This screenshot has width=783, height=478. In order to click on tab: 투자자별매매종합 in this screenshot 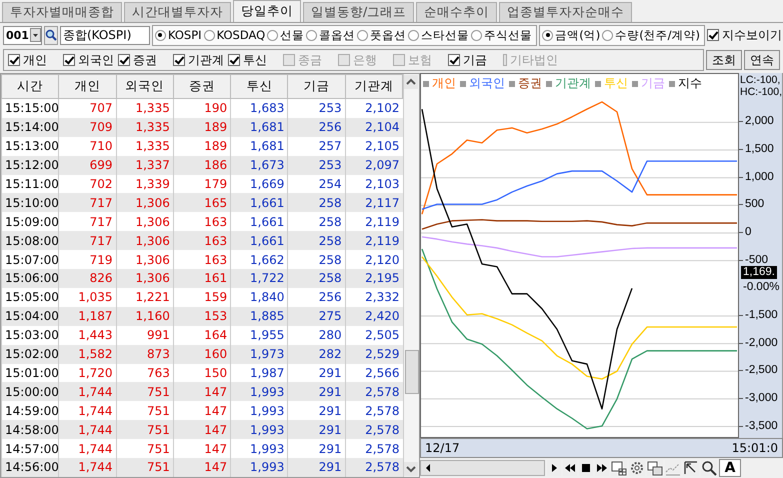, I will do `click(62, 12)`.